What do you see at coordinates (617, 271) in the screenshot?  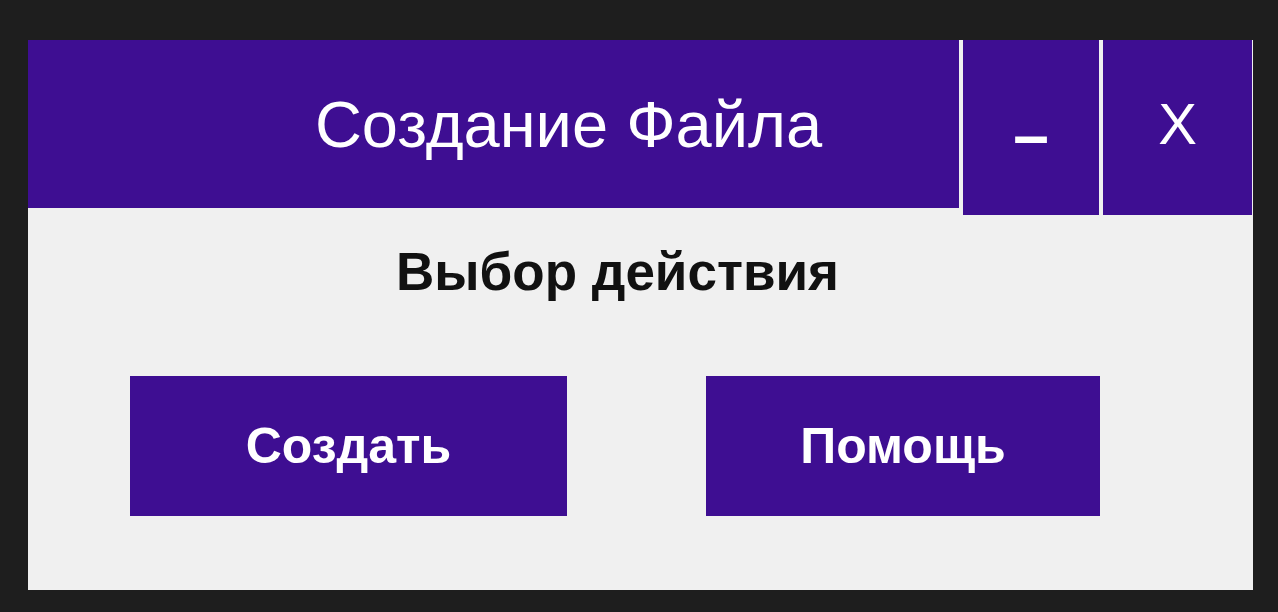 I see `prompt-text: Выбор действия` at bounding box center [617, 271].